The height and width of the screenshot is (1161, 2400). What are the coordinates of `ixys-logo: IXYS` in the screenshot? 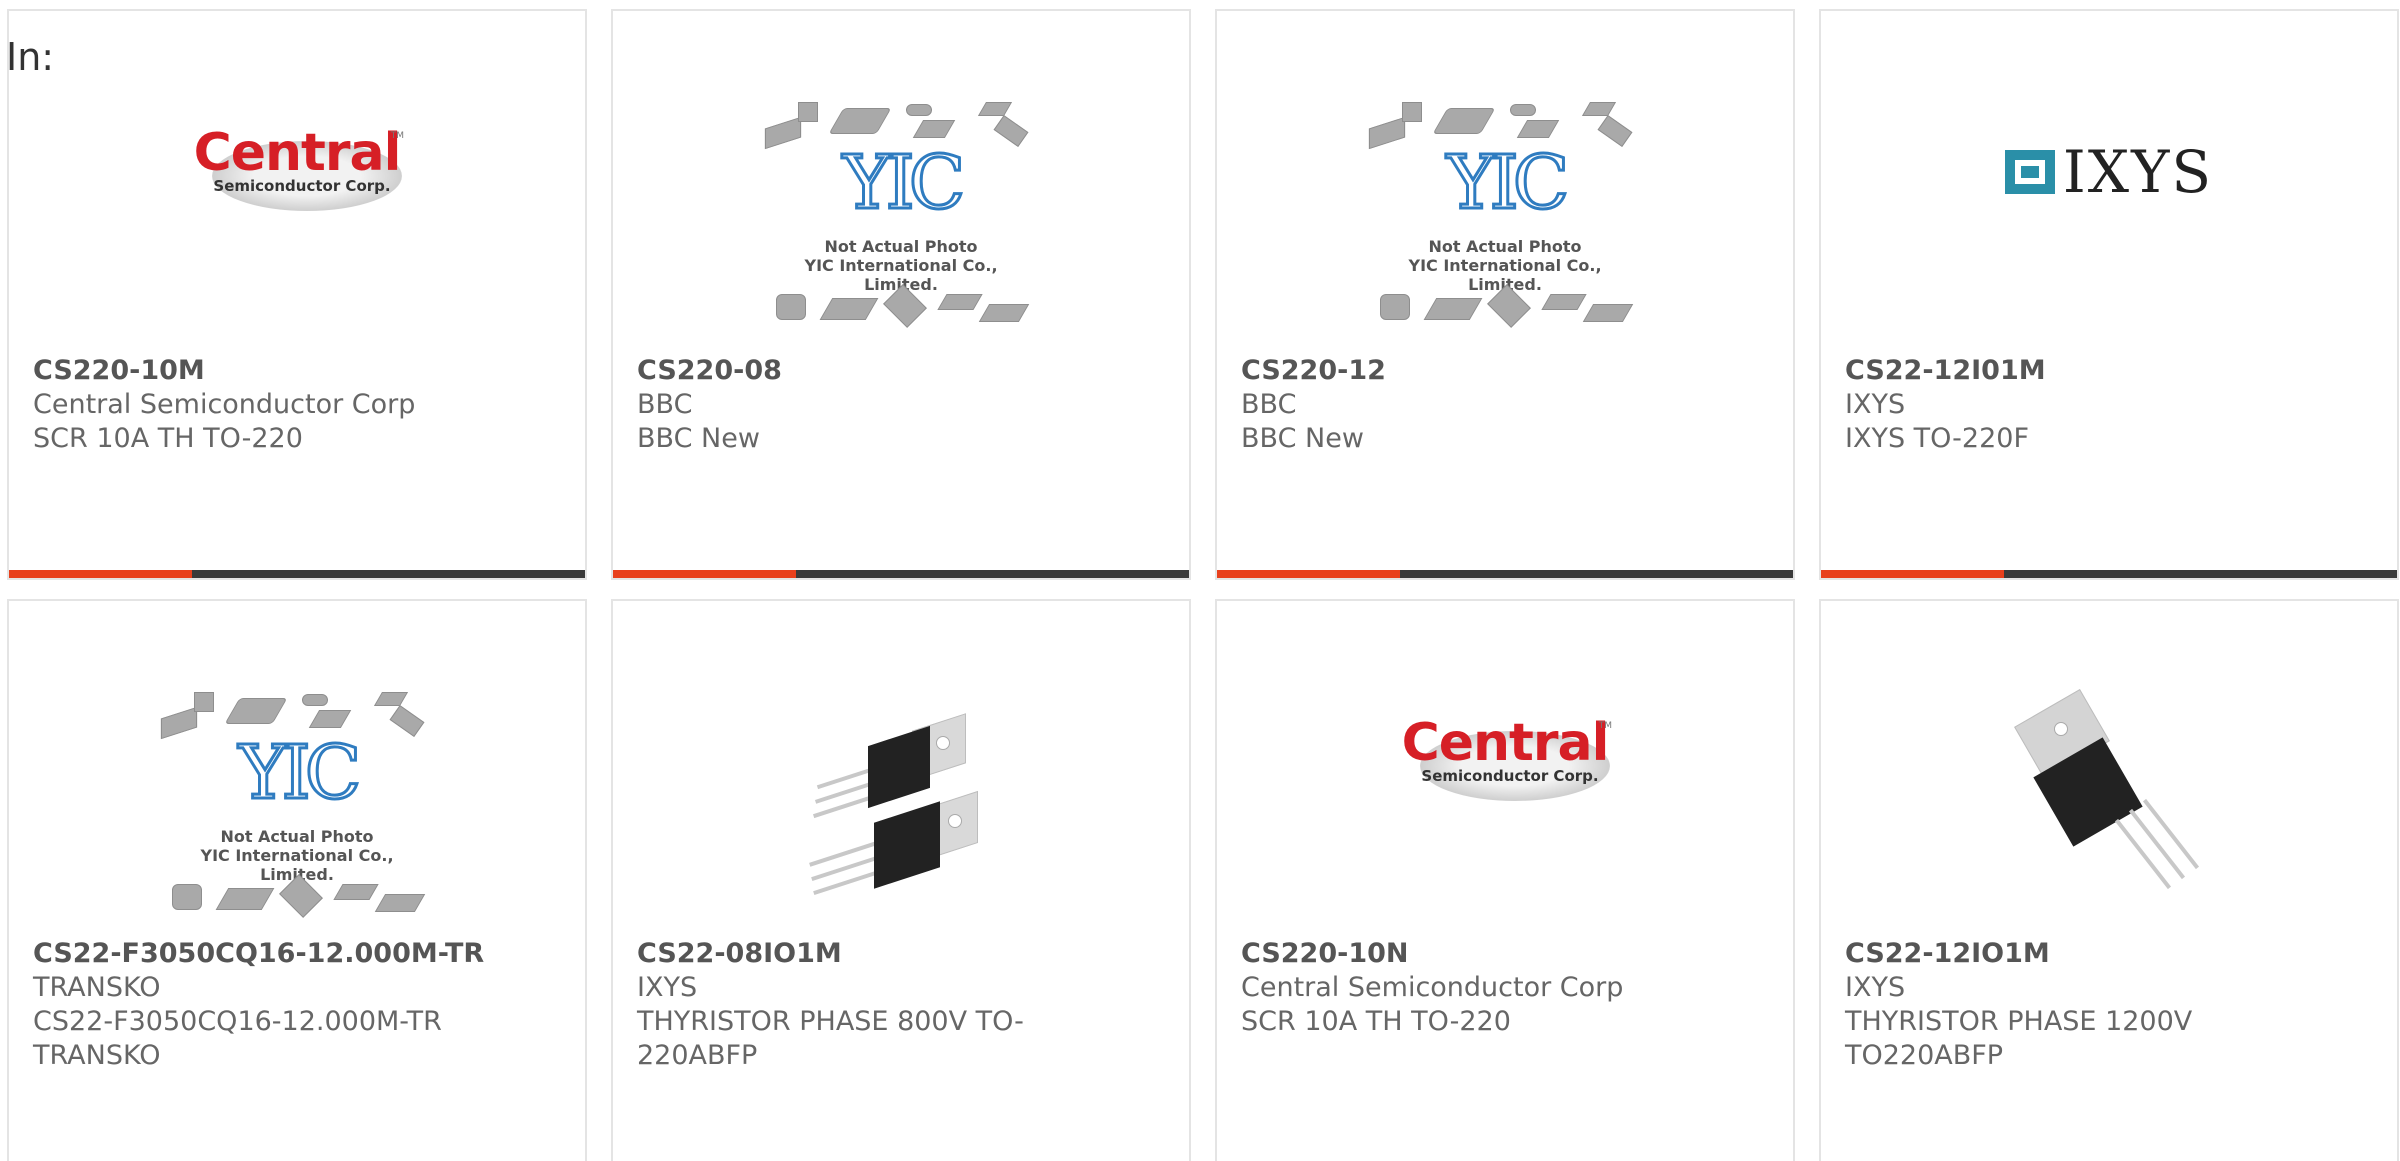 It's located at (2108, 172).